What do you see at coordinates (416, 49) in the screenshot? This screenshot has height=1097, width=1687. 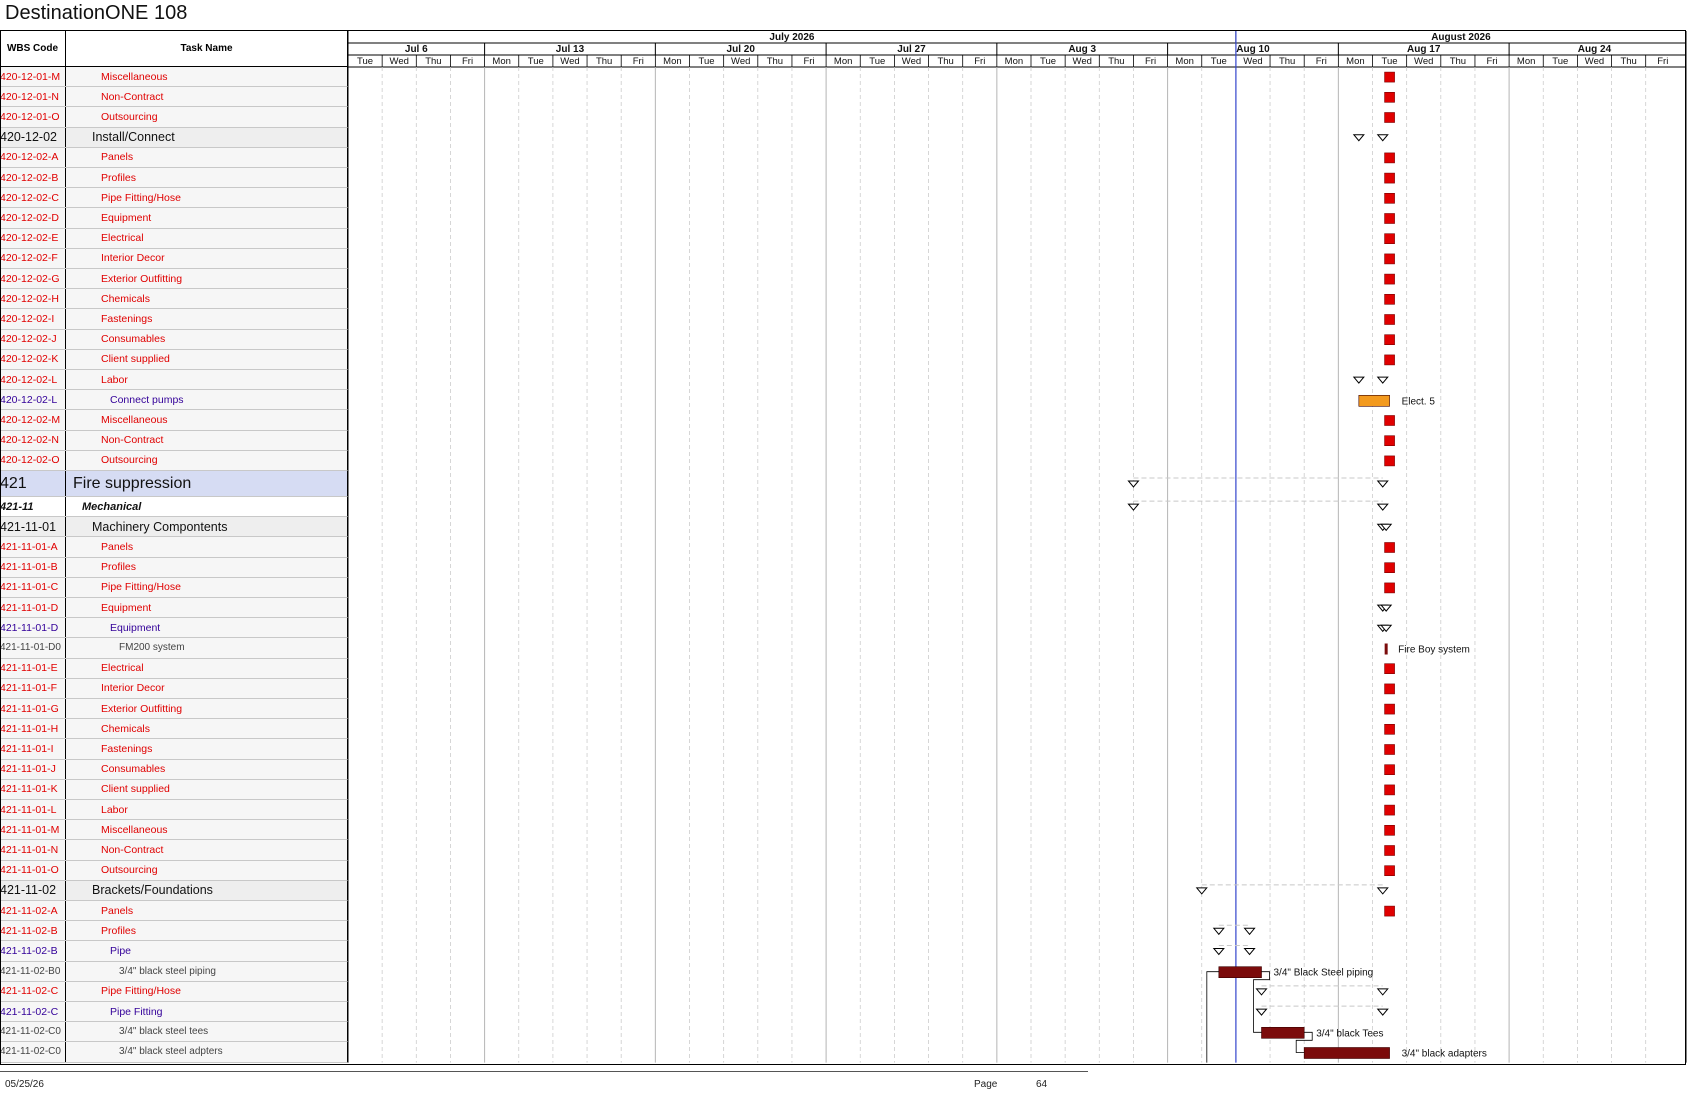 I see `week-label: Jul 6` at bounding box center [416, 49].